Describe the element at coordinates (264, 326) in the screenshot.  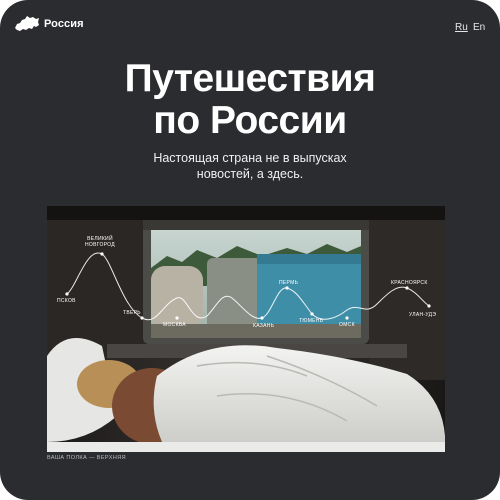
I see `city-label-kazan: Казань` at that location.